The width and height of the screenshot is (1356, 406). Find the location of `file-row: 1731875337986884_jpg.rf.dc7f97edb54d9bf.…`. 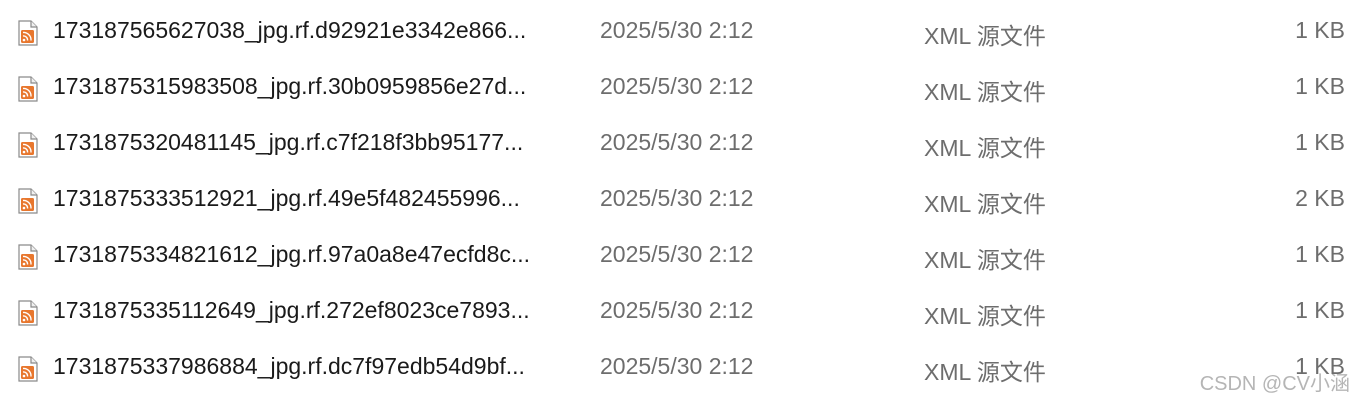

file-row: 1731875337986884_jpg.rf.dc7f97edb54d9bf.… is located at coordinates (678, 368).